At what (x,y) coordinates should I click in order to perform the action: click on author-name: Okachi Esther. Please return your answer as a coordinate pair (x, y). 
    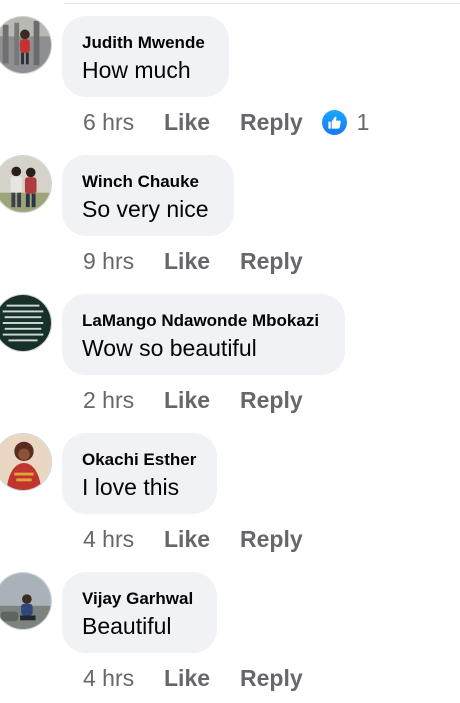
    Looking at the image, I should click on (139, 460).